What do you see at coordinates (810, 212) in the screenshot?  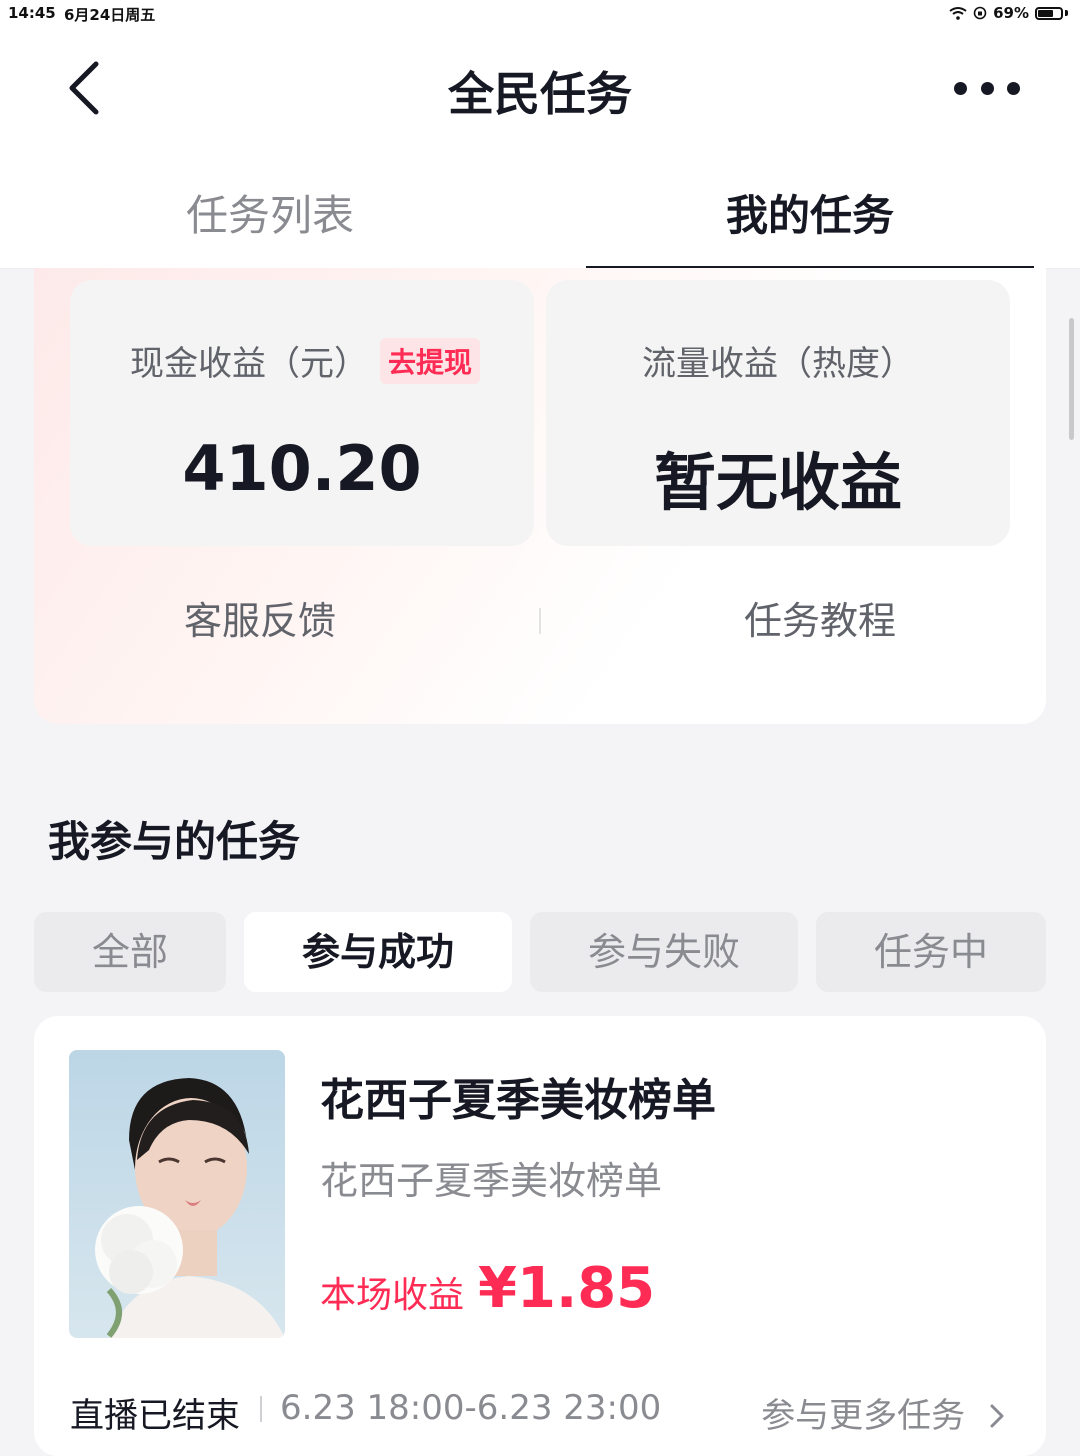 I see `tab-my-tasks: 我的任务` at bounding box center [810, 212].